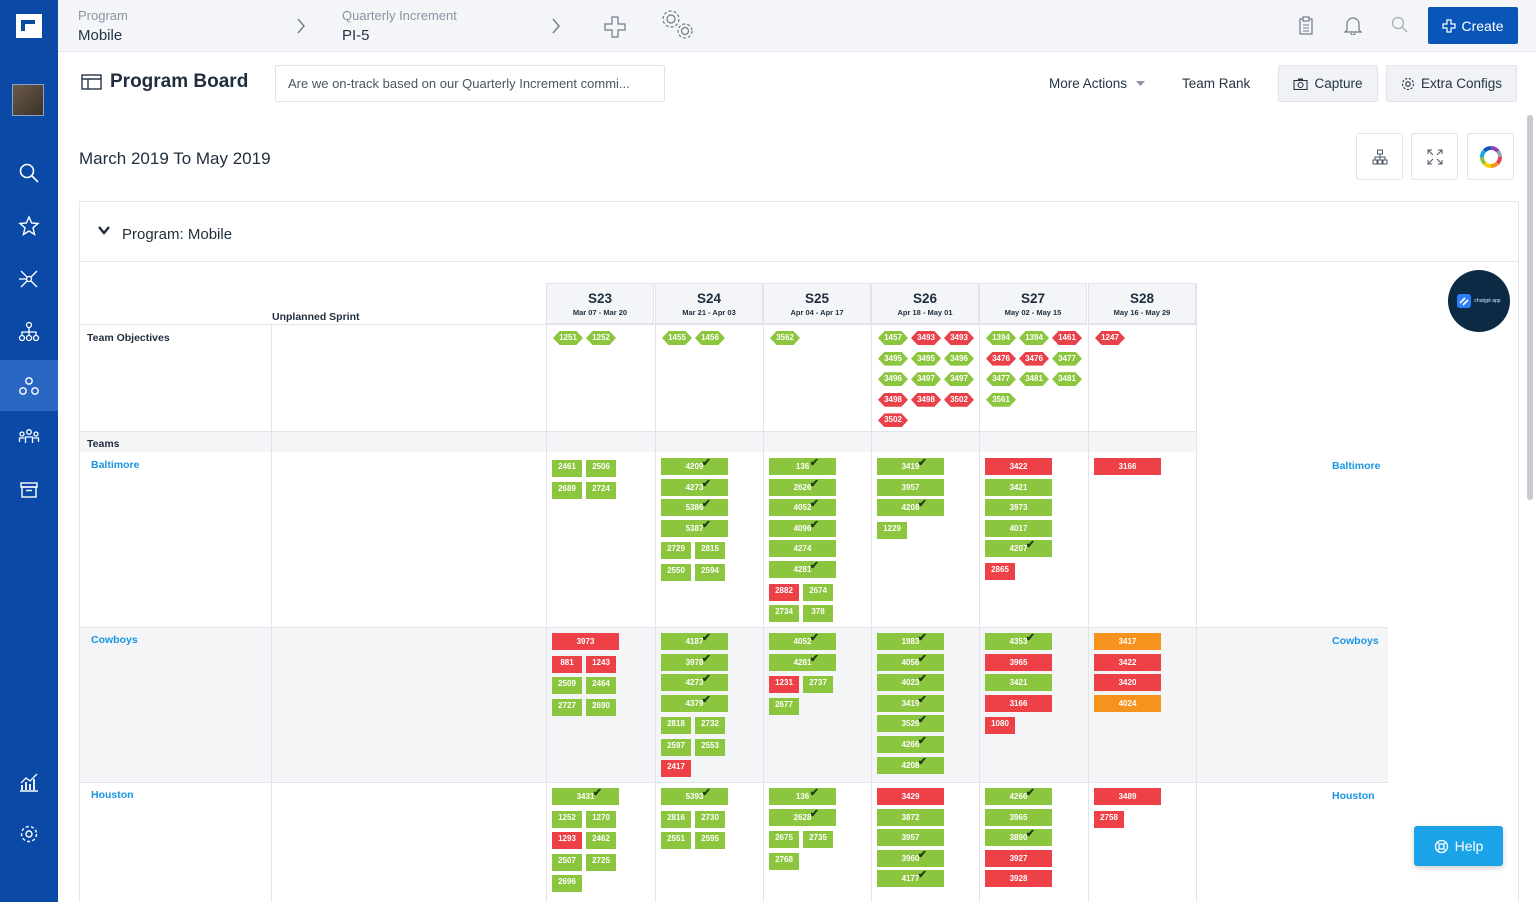  What do you see at coordinates (1127, 641) in the screenshot?
I see `feature-card: 3417` at bounding box center [1127, 641].